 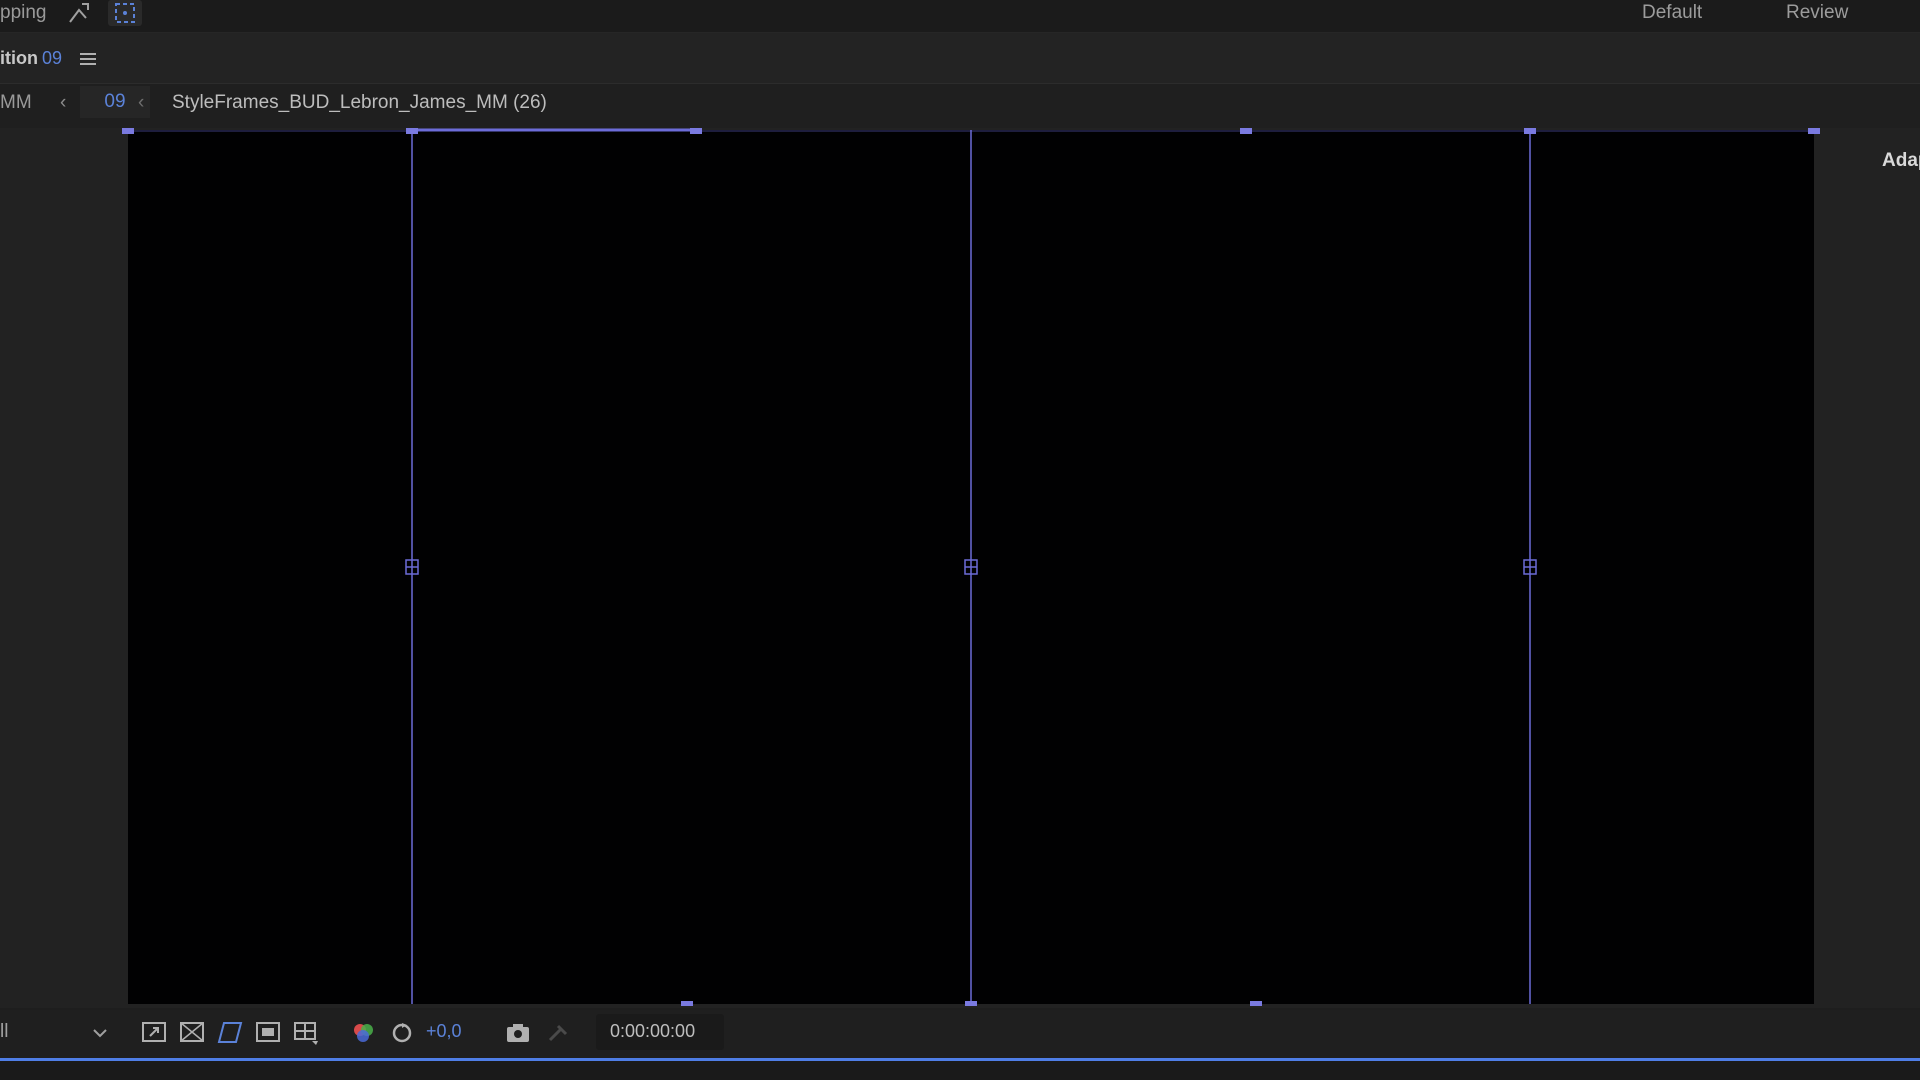 What do you see at coordinates (1901, 160) in the screenshot?
I see `right-panel-label: Adap` at bounding box center [1901, 160].